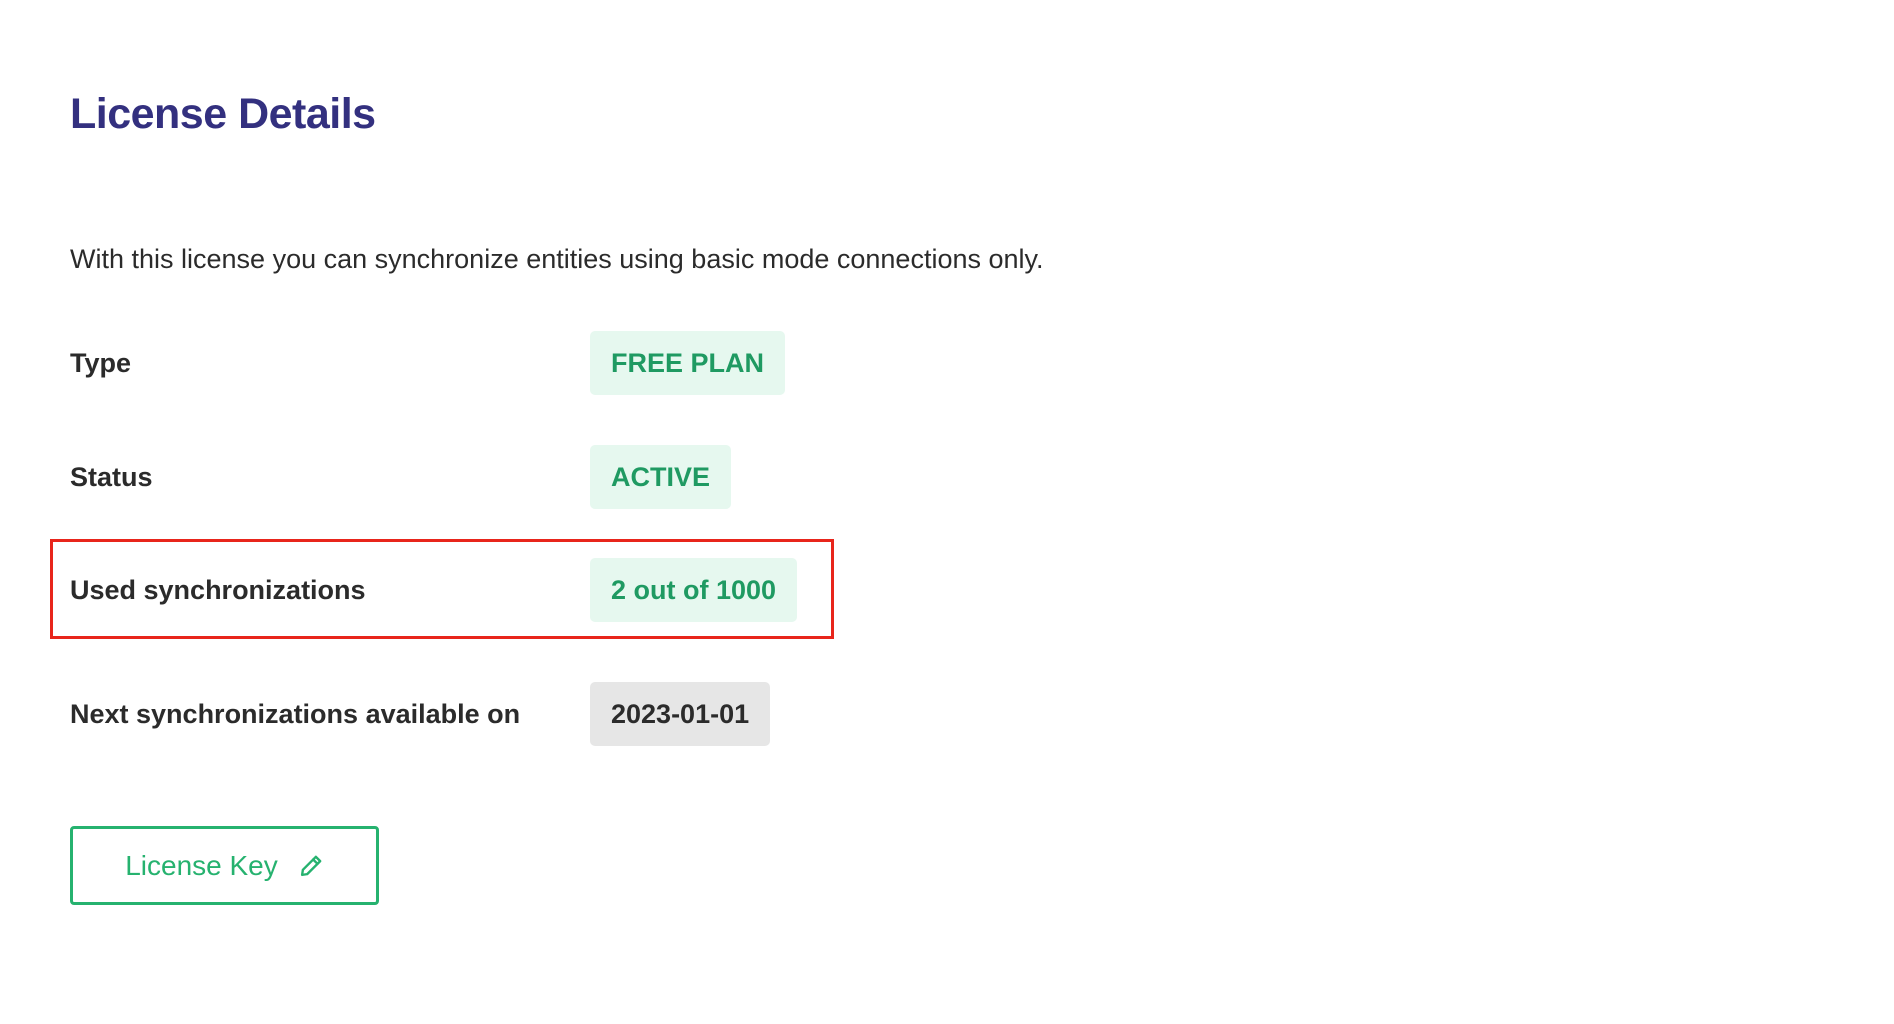  What do you see at coordinates (680, 714) in the screenshot?
I see `next-synchronizations-badge: 2023-01-01` at bounding box center [680, 714].